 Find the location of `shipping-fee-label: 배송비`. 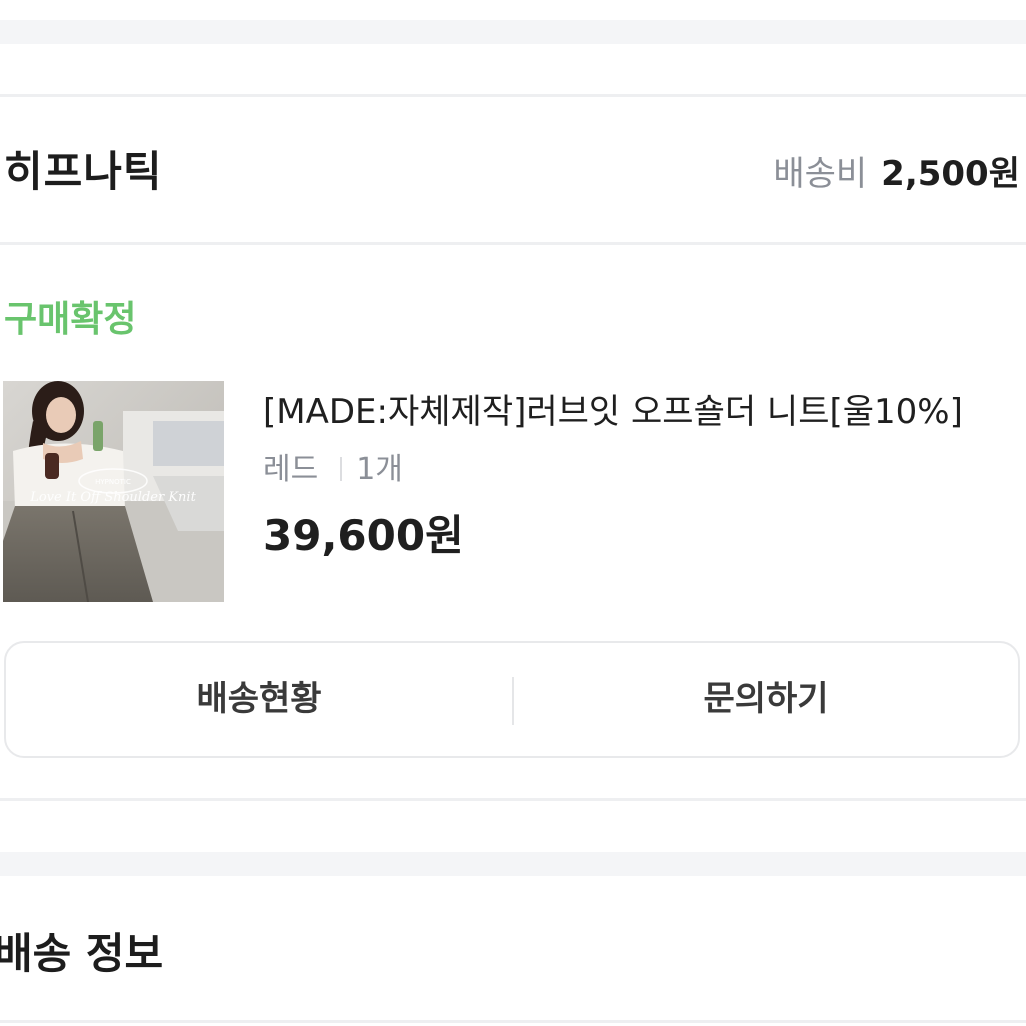

shipping-fee-label: 배송비 is located at coordinates (820, 174).